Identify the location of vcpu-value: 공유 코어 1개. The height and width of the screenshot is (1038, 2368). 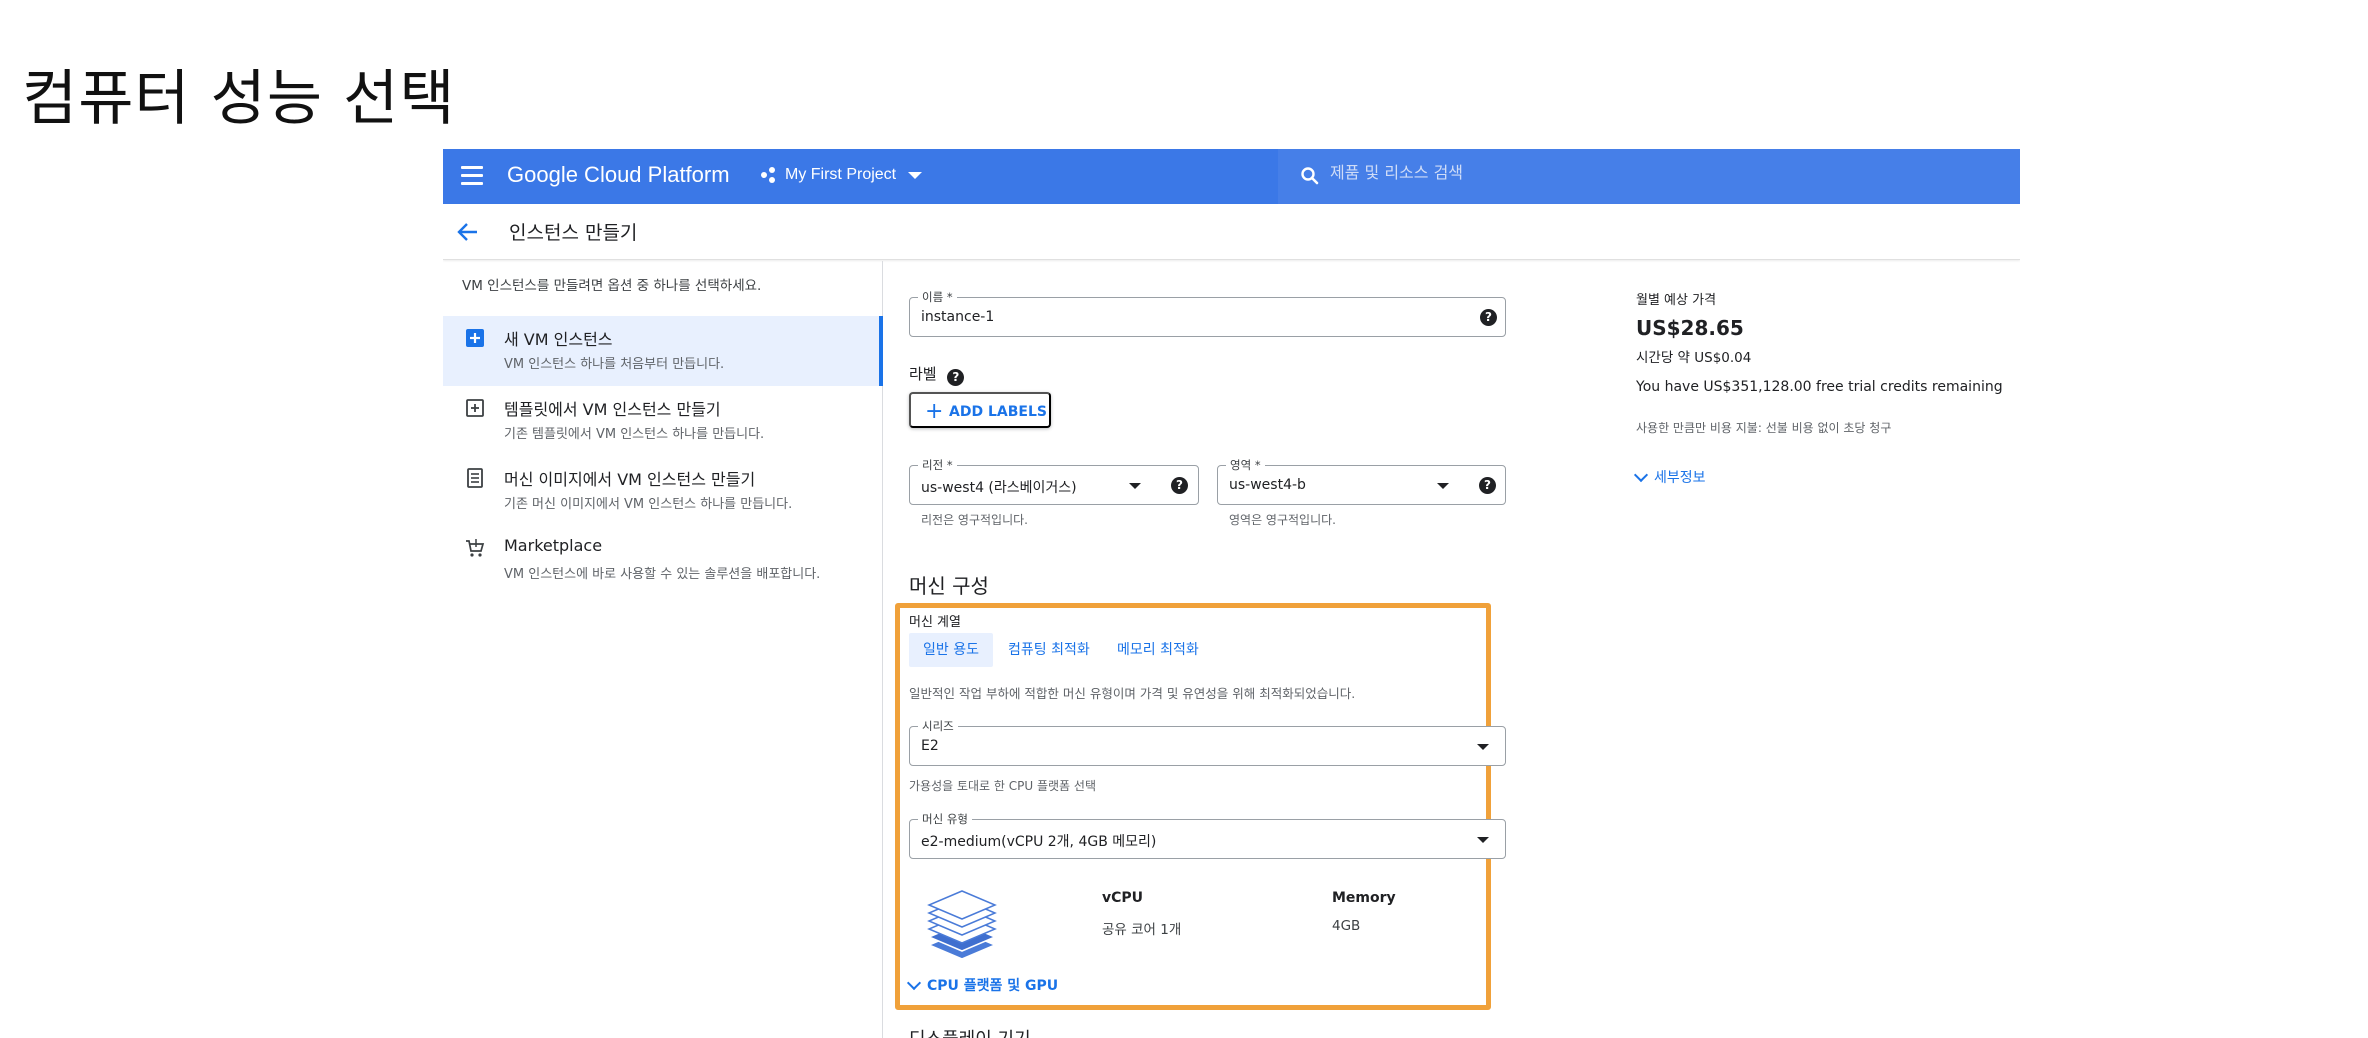
(1142, 930).